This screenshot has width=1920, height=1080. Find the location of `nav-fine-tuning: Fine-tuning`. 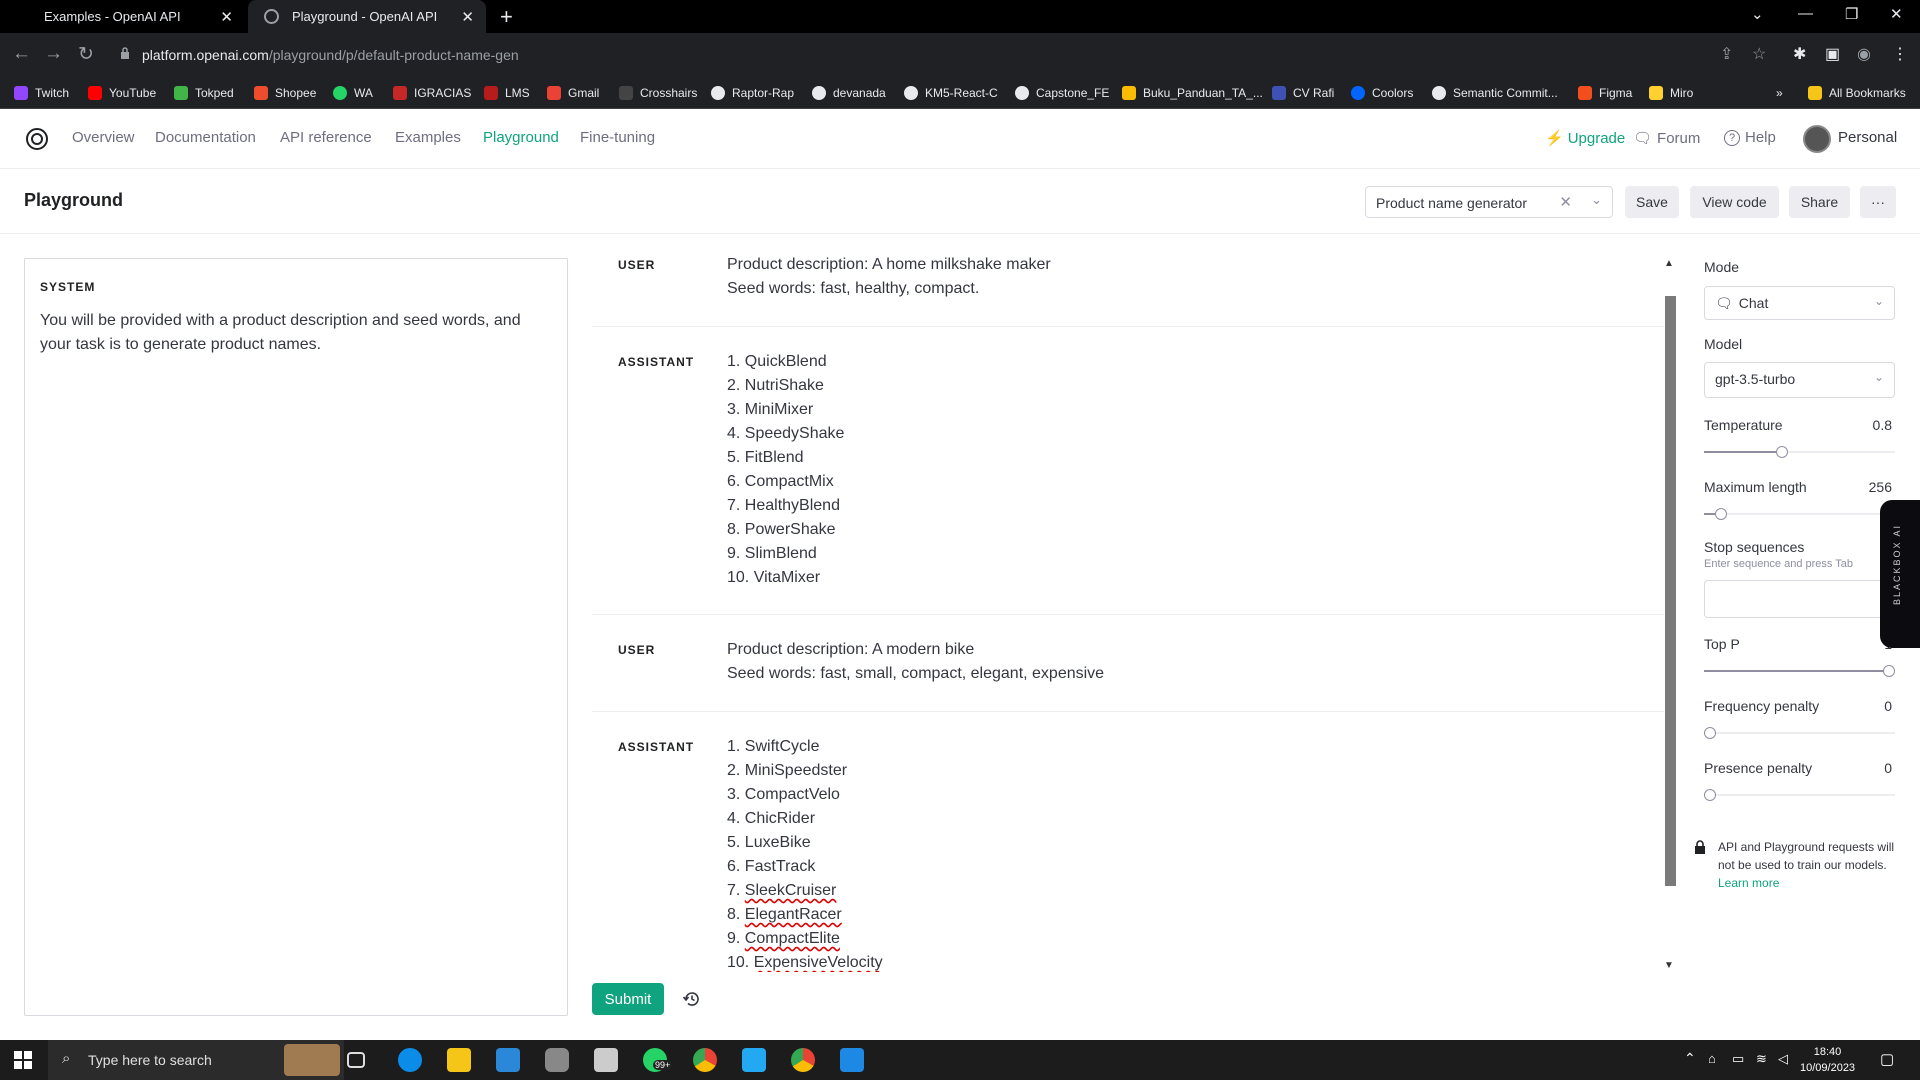

nav-fine-tuning: Fine-tuning is located at coordinates (617, 137).